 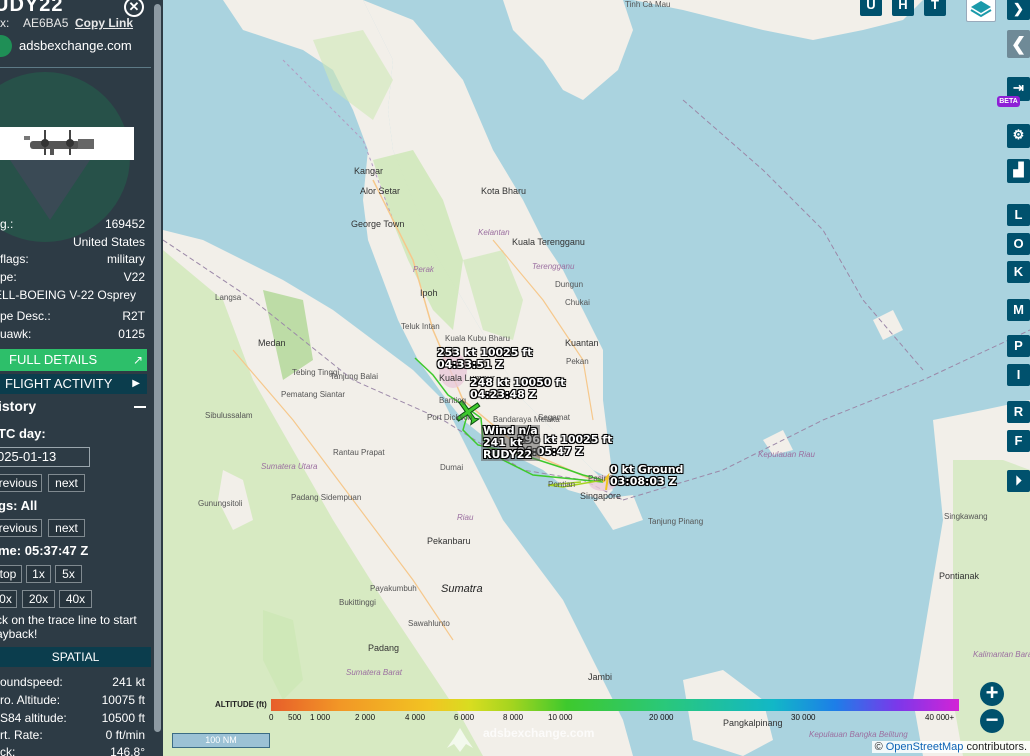 What do you see at coordinates (1018, 136) in the screenshot?
I see `settings-button: ⚙` at bounding box center [1018, 136].